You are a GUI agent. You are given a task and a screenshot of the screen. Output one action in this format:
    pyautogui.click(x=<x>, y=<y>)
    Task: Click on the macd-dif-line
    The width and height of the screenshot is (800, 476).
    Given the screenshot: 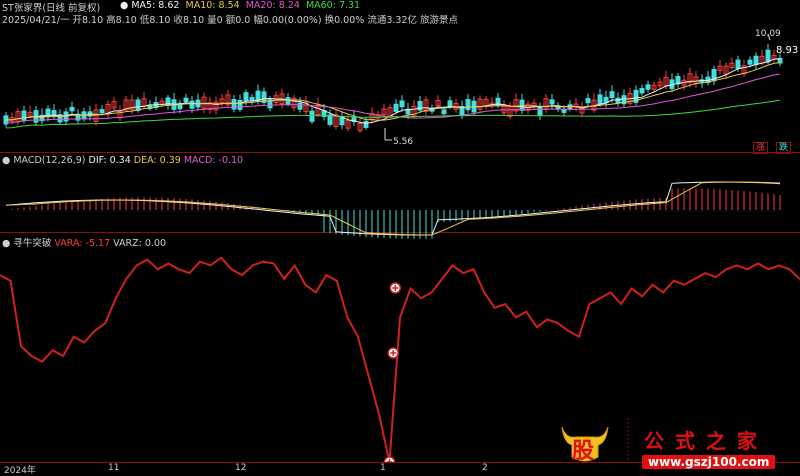 What is the action you would take?
    pyautogui.click(x=393, y=208)
    